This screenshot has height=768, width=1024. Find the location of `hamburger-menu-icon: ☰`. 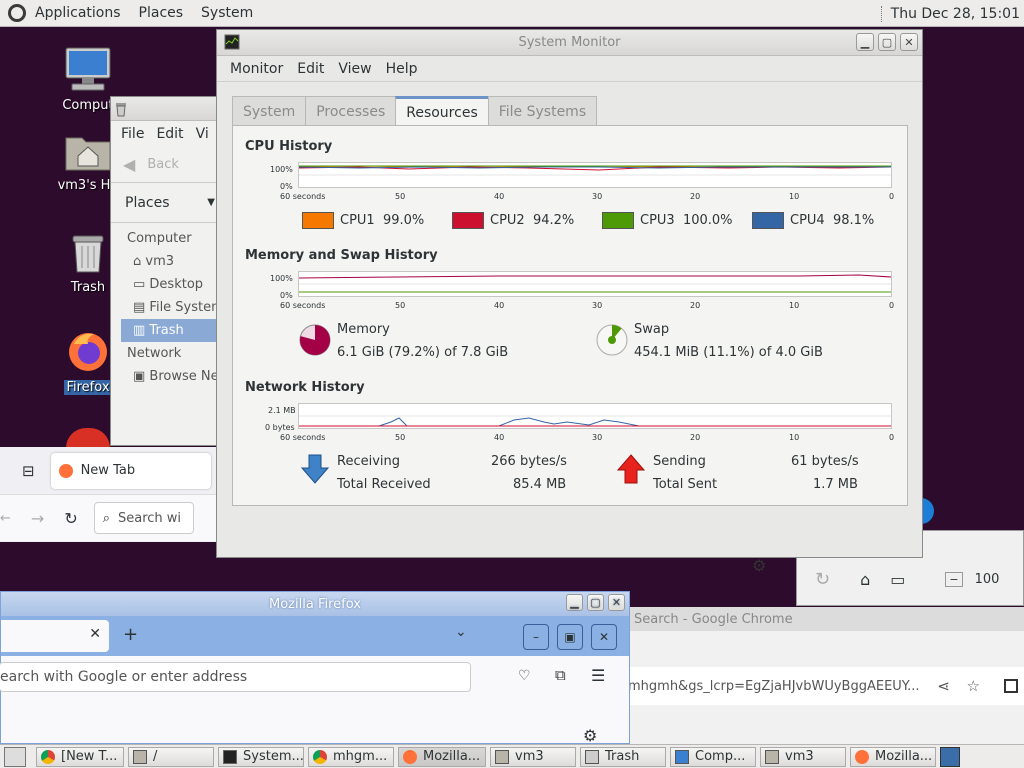

hamburger-menu-icon: ☰ is located at coordinates (598, 675).